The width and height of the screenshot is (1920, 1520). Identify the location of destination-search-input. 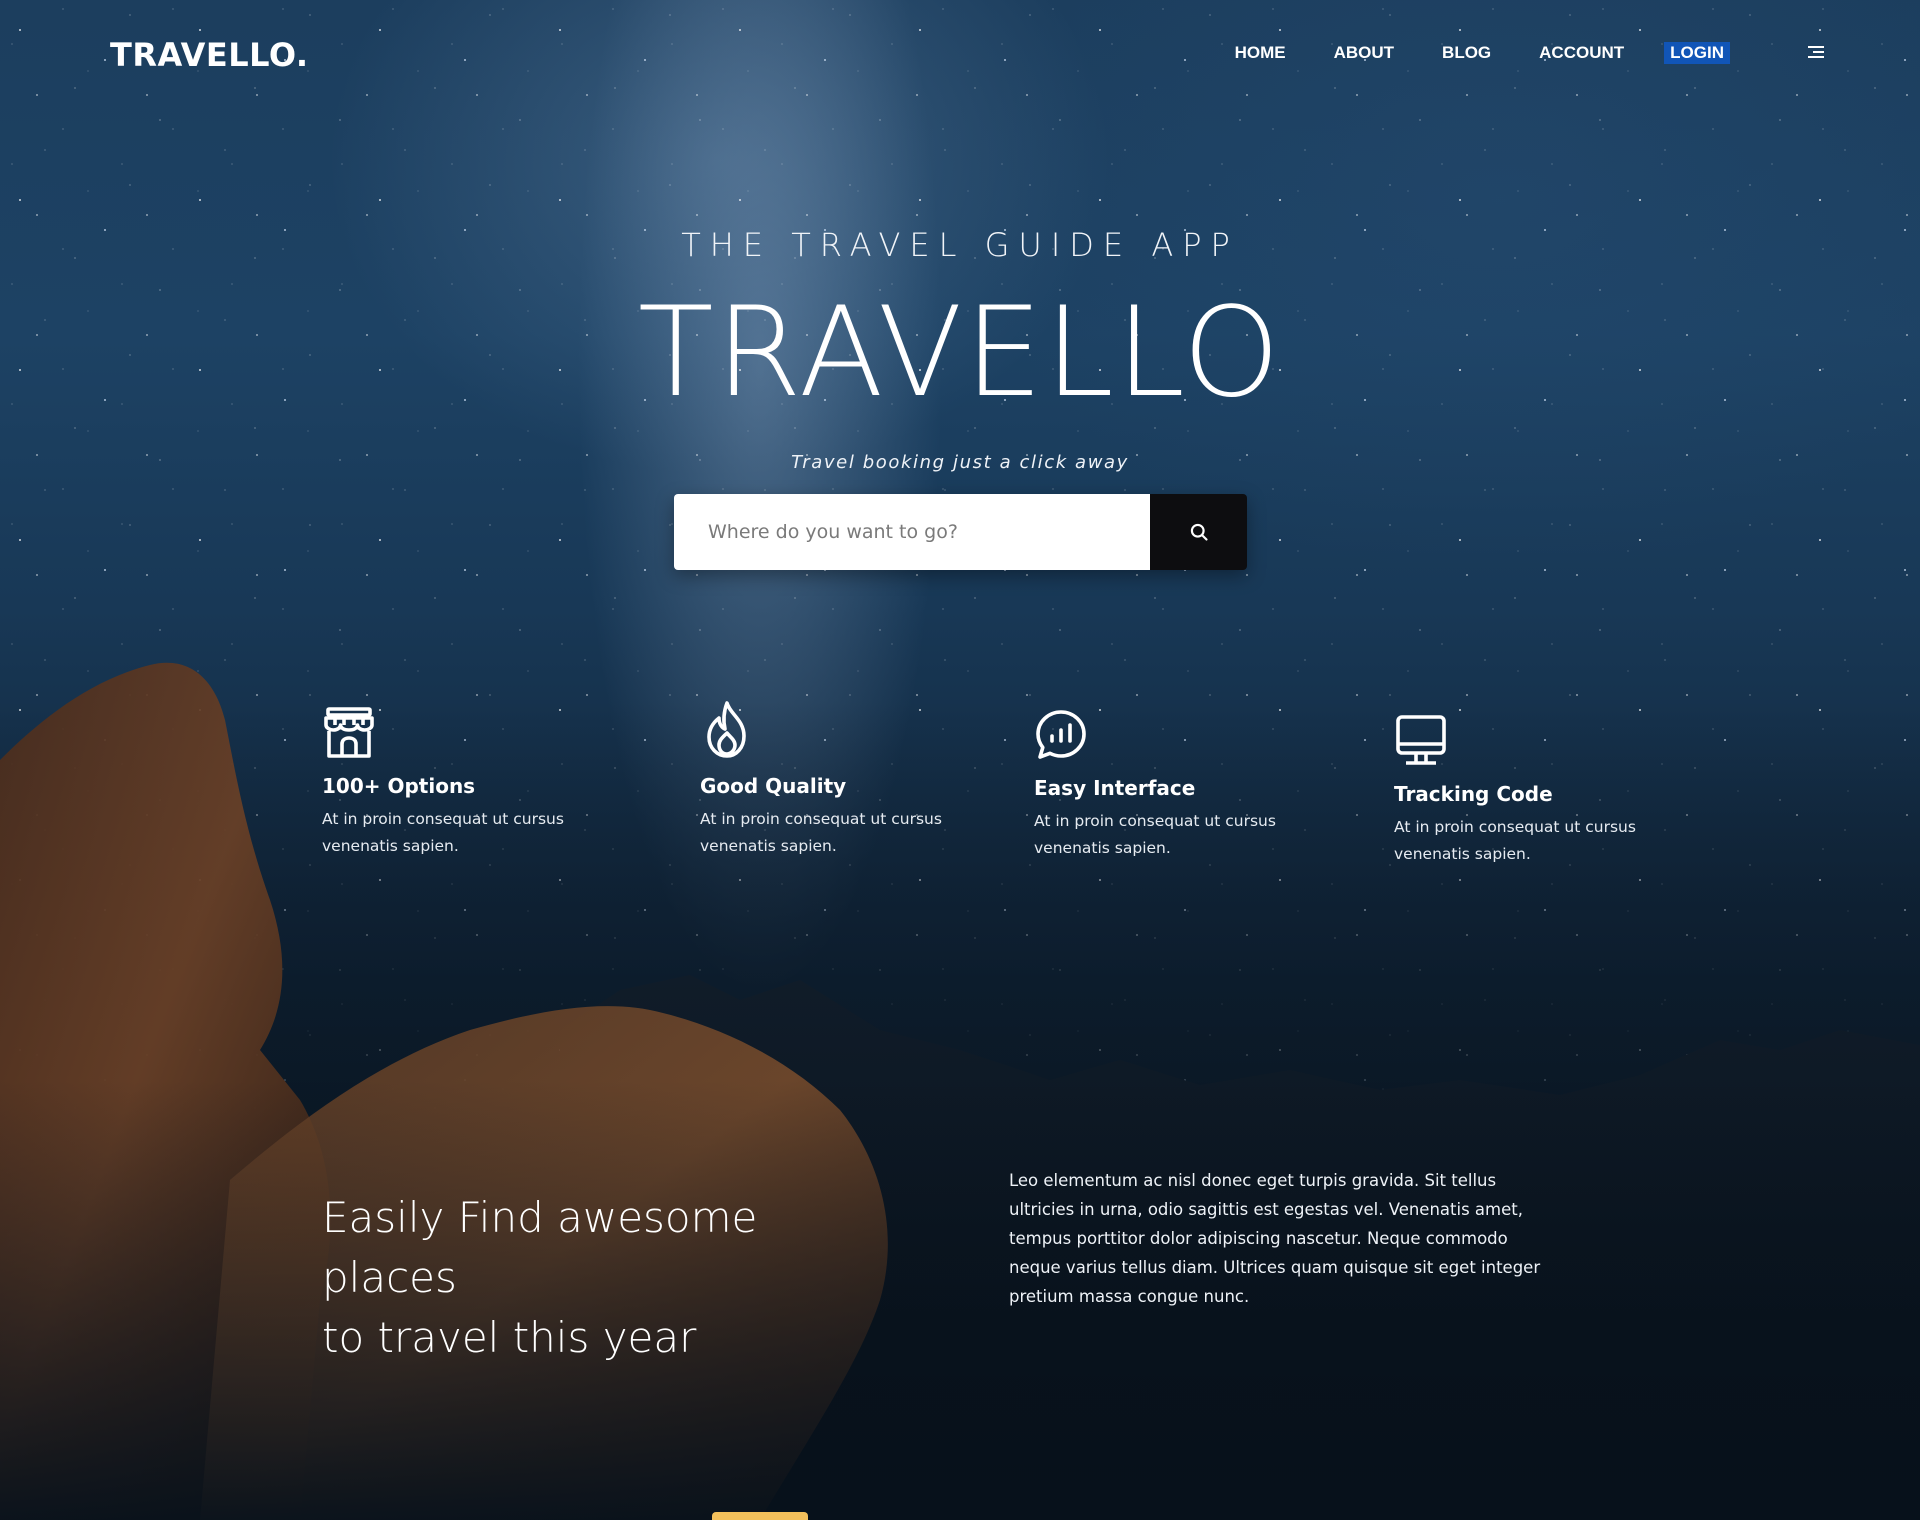
(912, 532).